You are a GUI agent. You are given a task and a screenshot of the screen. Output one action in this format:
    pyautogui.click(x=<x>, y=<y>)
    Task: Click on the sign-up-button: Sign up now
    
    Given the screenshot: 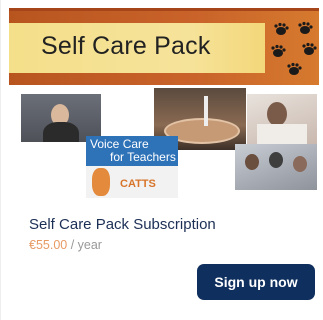 What is the action you would take?
    pyautogui.click(x=256, y=282)
    